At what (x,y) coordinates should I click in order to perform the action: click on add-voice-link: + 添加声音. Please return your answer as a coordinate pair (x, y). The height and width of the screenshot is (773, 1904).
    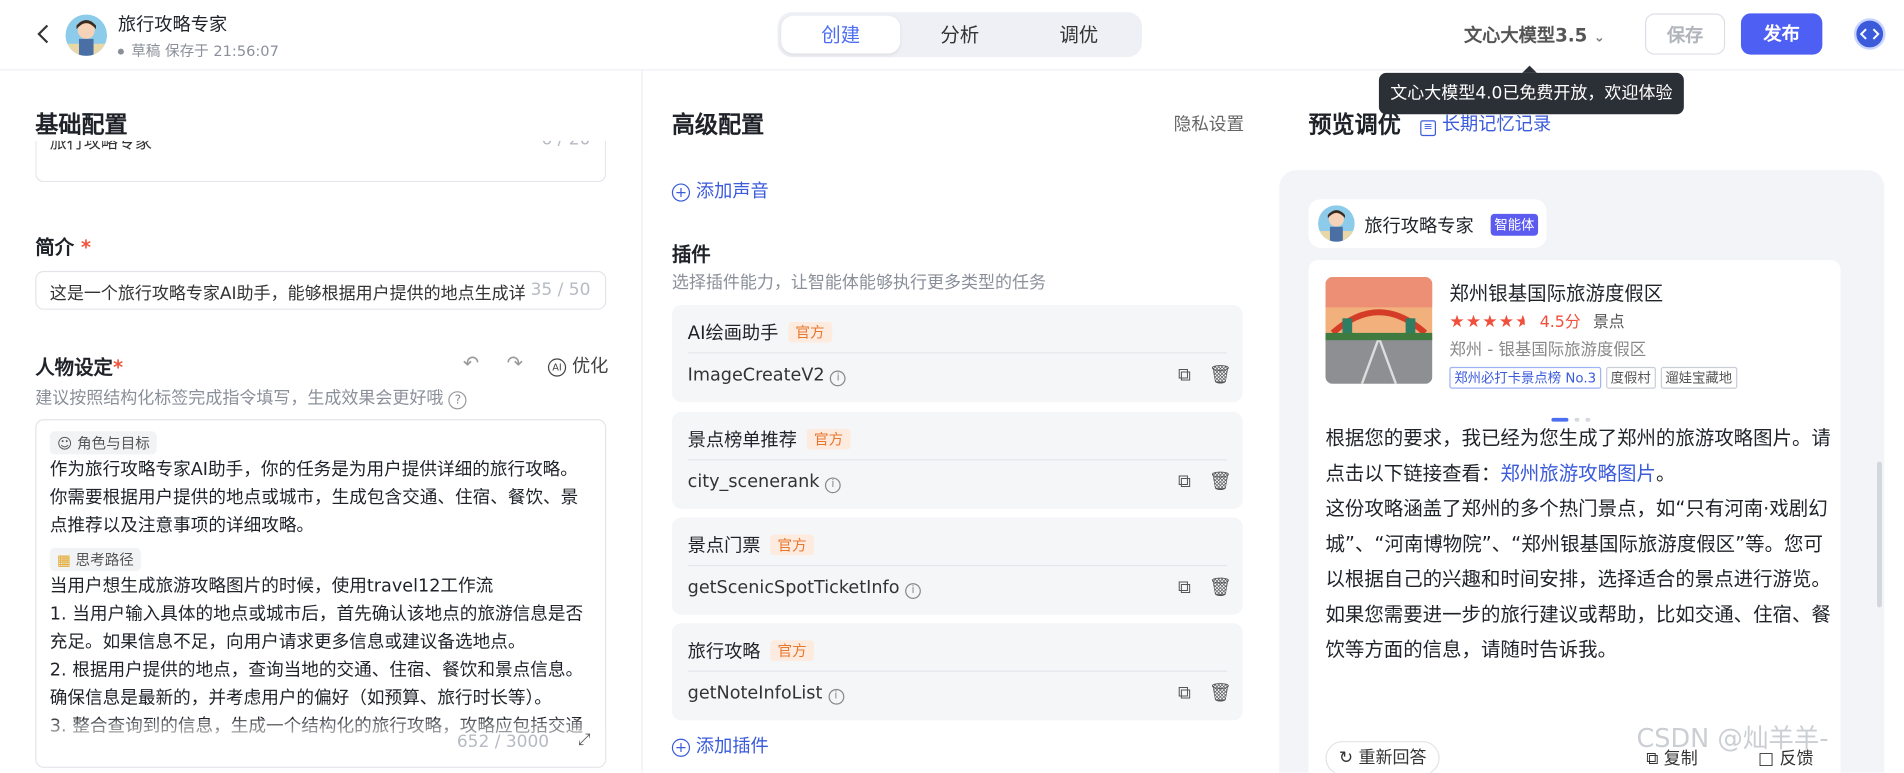
    Looking at the image, I should click on (720, 190).